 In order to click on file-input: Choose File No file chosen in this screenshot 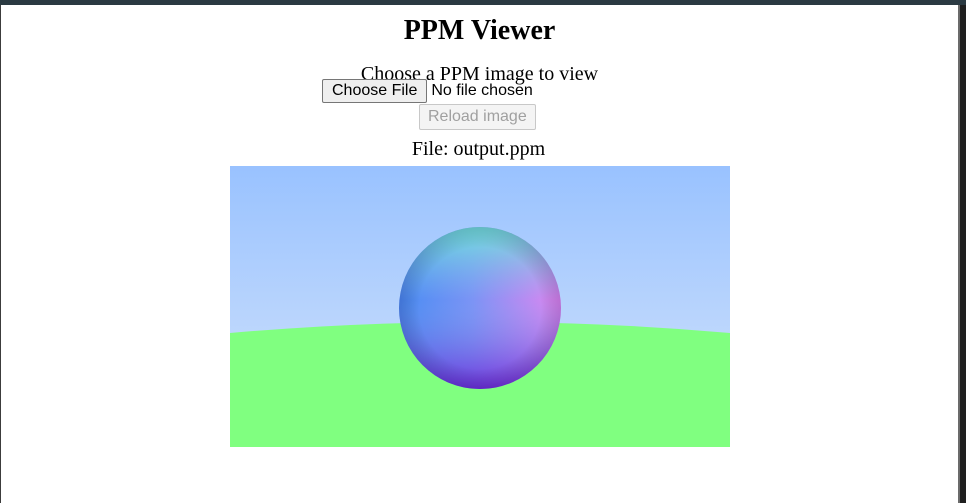, I will do `click(427, 91)`.